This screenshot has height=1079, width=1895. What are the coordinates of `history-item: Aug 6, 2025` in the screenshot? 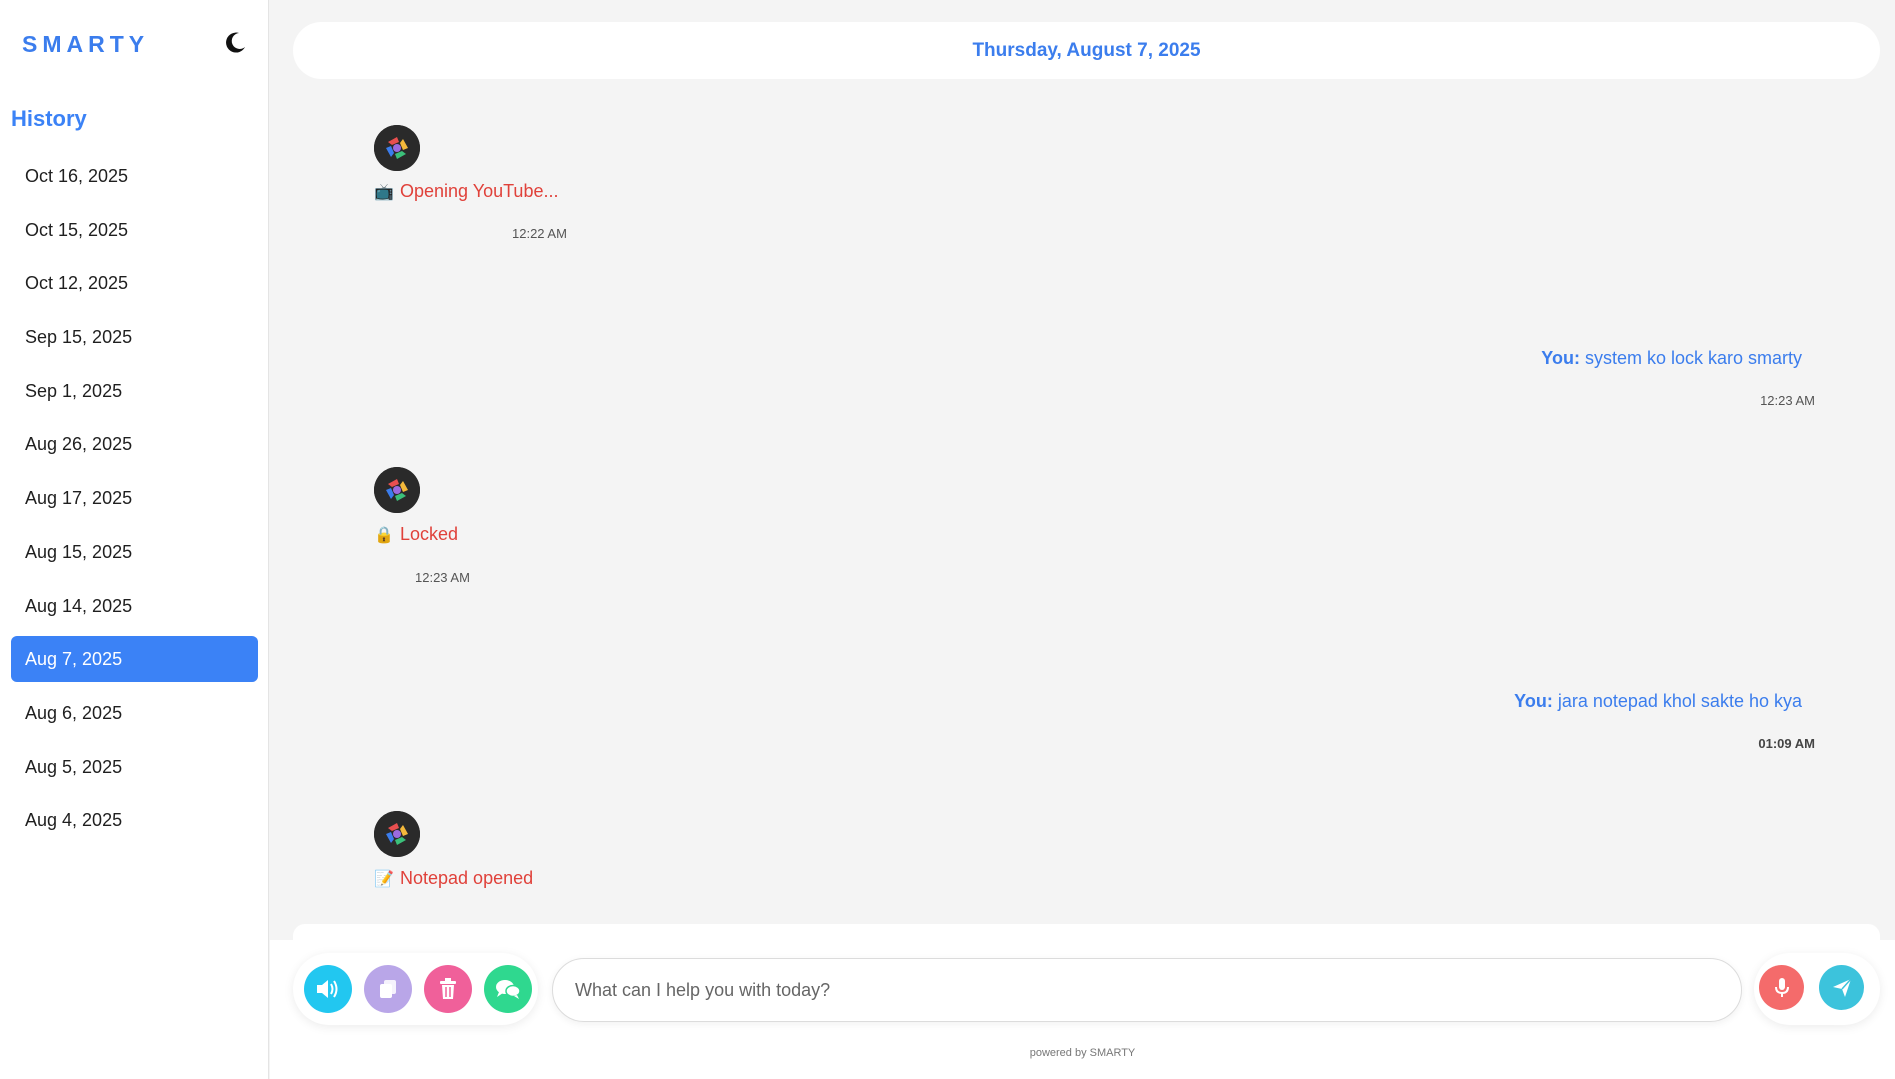 It's located at (134, 713).